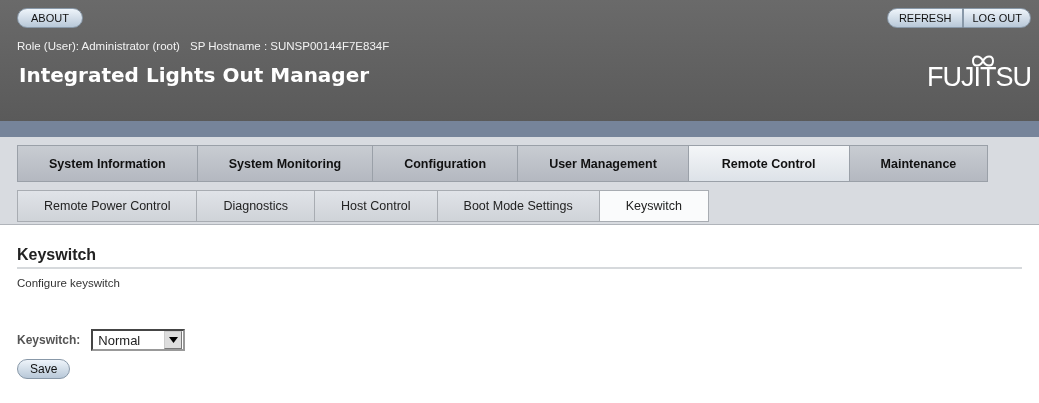 The height and width of the screenshot is (403, 1039). I want to click on sub-tab: Boot Mode Settings, so click(517, 206).